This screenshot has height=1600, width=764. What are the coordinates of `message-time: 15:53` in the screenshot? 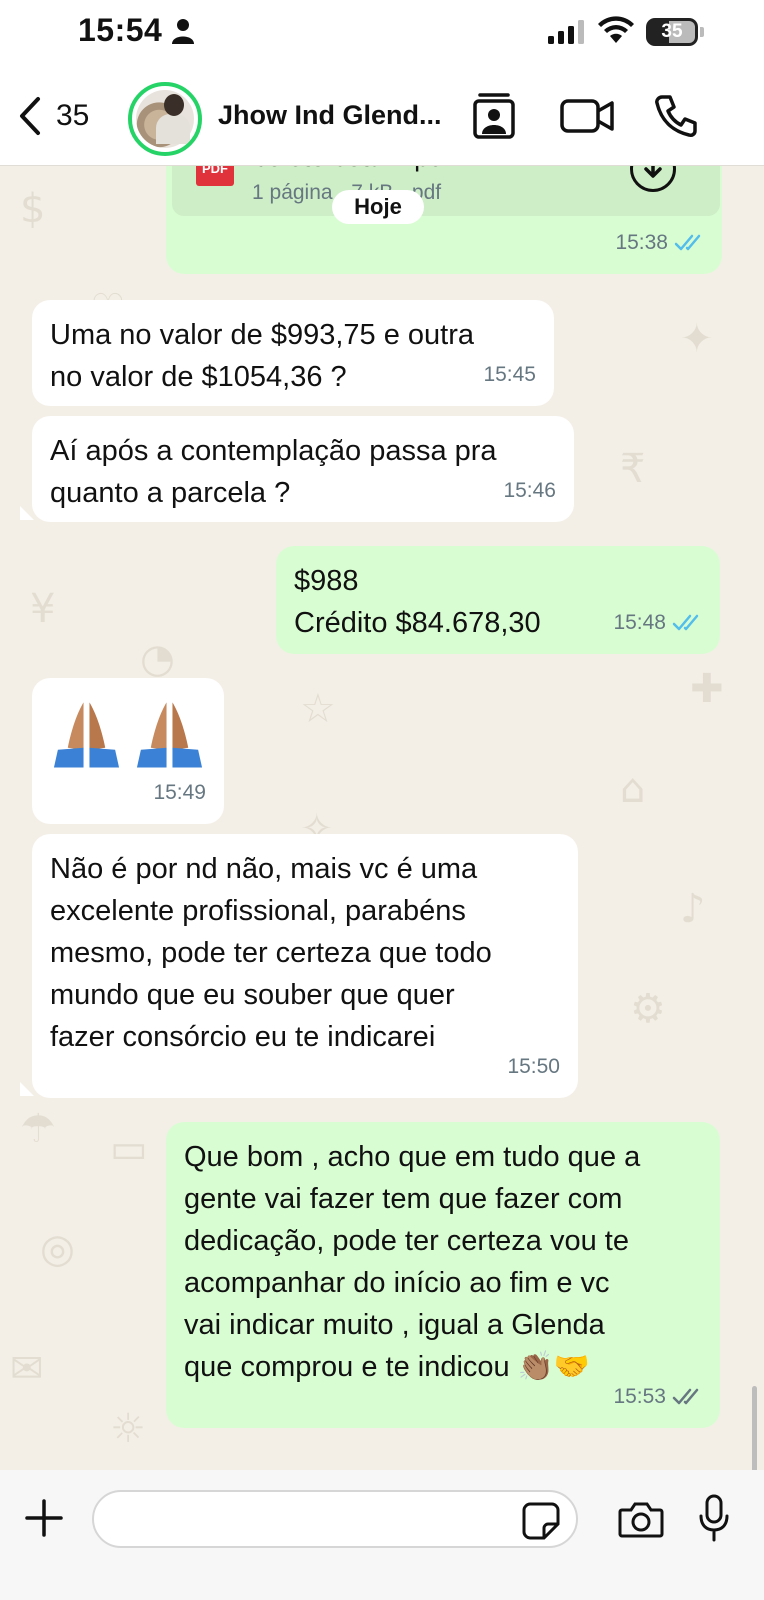 It's located at (657, 1397).